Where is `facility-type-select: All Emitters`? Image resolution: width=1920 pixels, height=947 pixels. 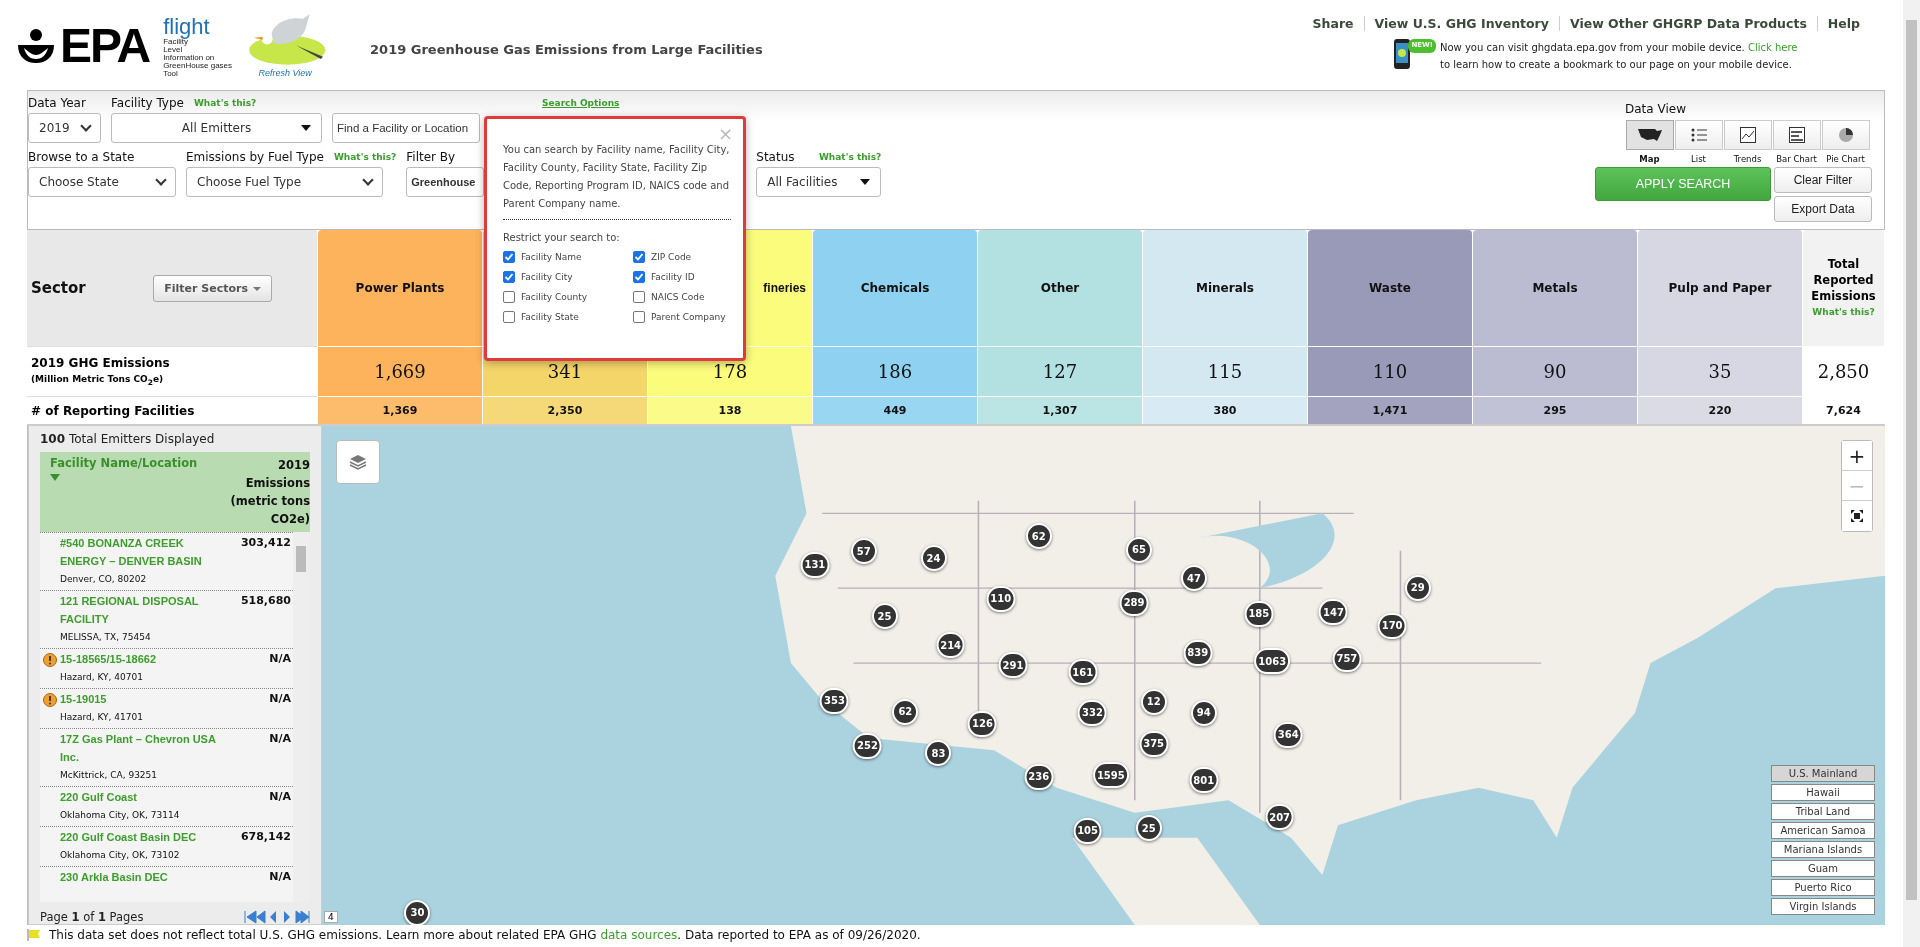
facility-type-select: All Emitters is located at coordinates (216, 128).